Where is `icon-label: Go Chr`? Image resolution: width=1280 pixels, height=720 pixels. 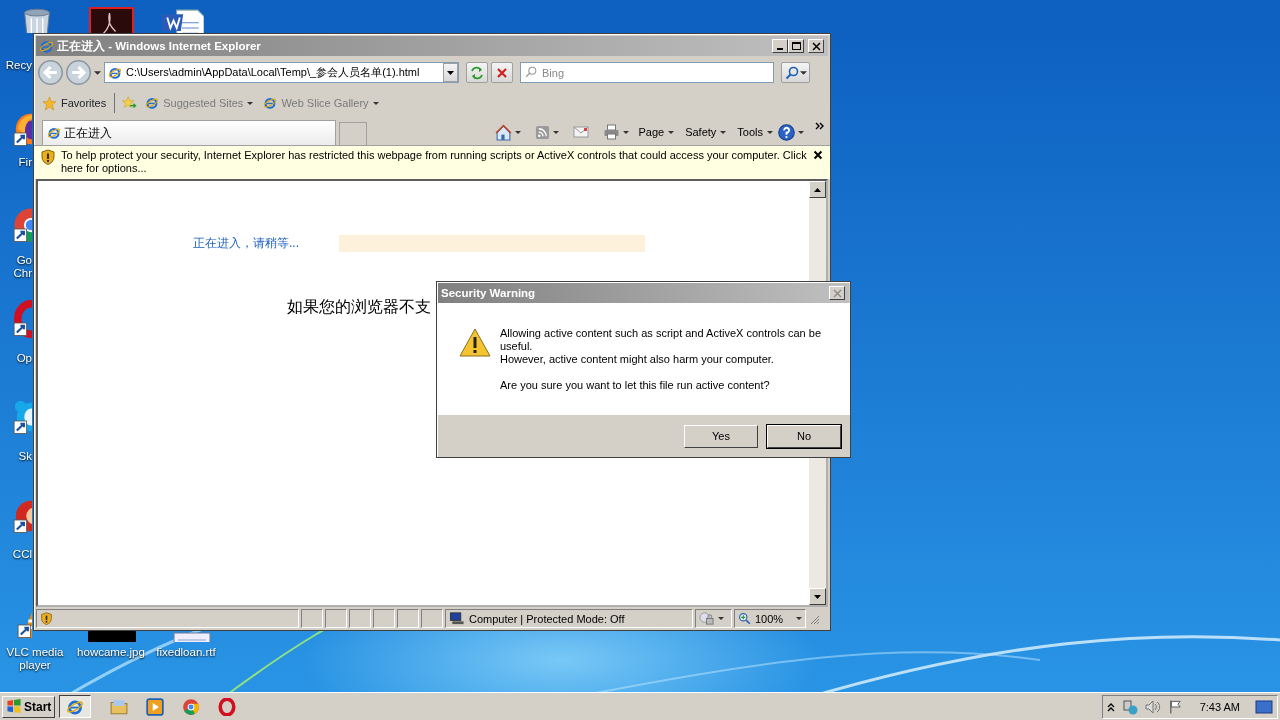 icon-label: Go Chr is located at coordinates (22, 267).